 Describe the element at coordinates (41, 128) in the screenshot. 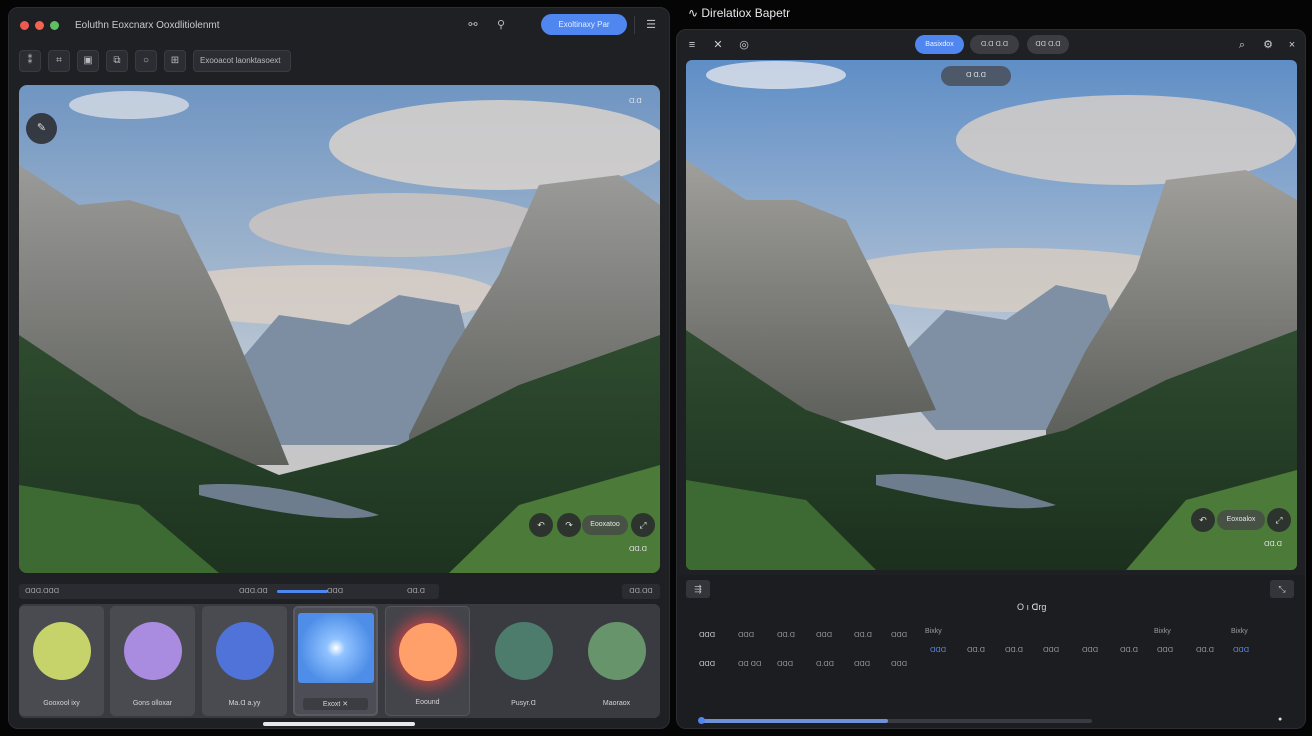

I see `edit-overlay-button: ✎` at that location.